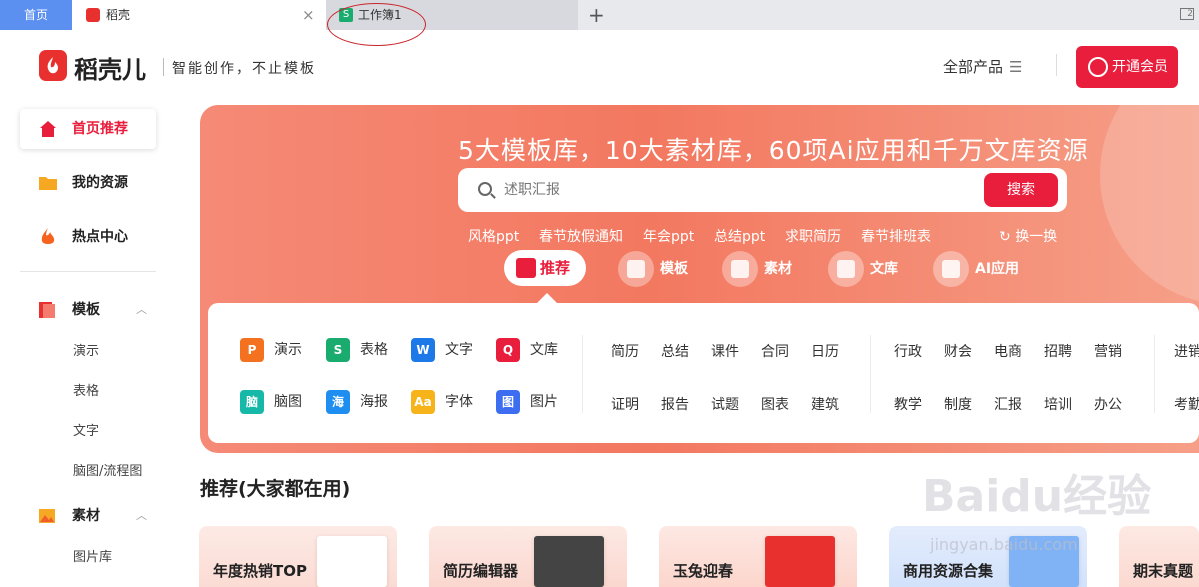 The height and width of the screenshot is (587, 1199). Describe the element at coordinates (1159, 556) in the screenshot. I see `recommend-card: 期末真题` at that location.